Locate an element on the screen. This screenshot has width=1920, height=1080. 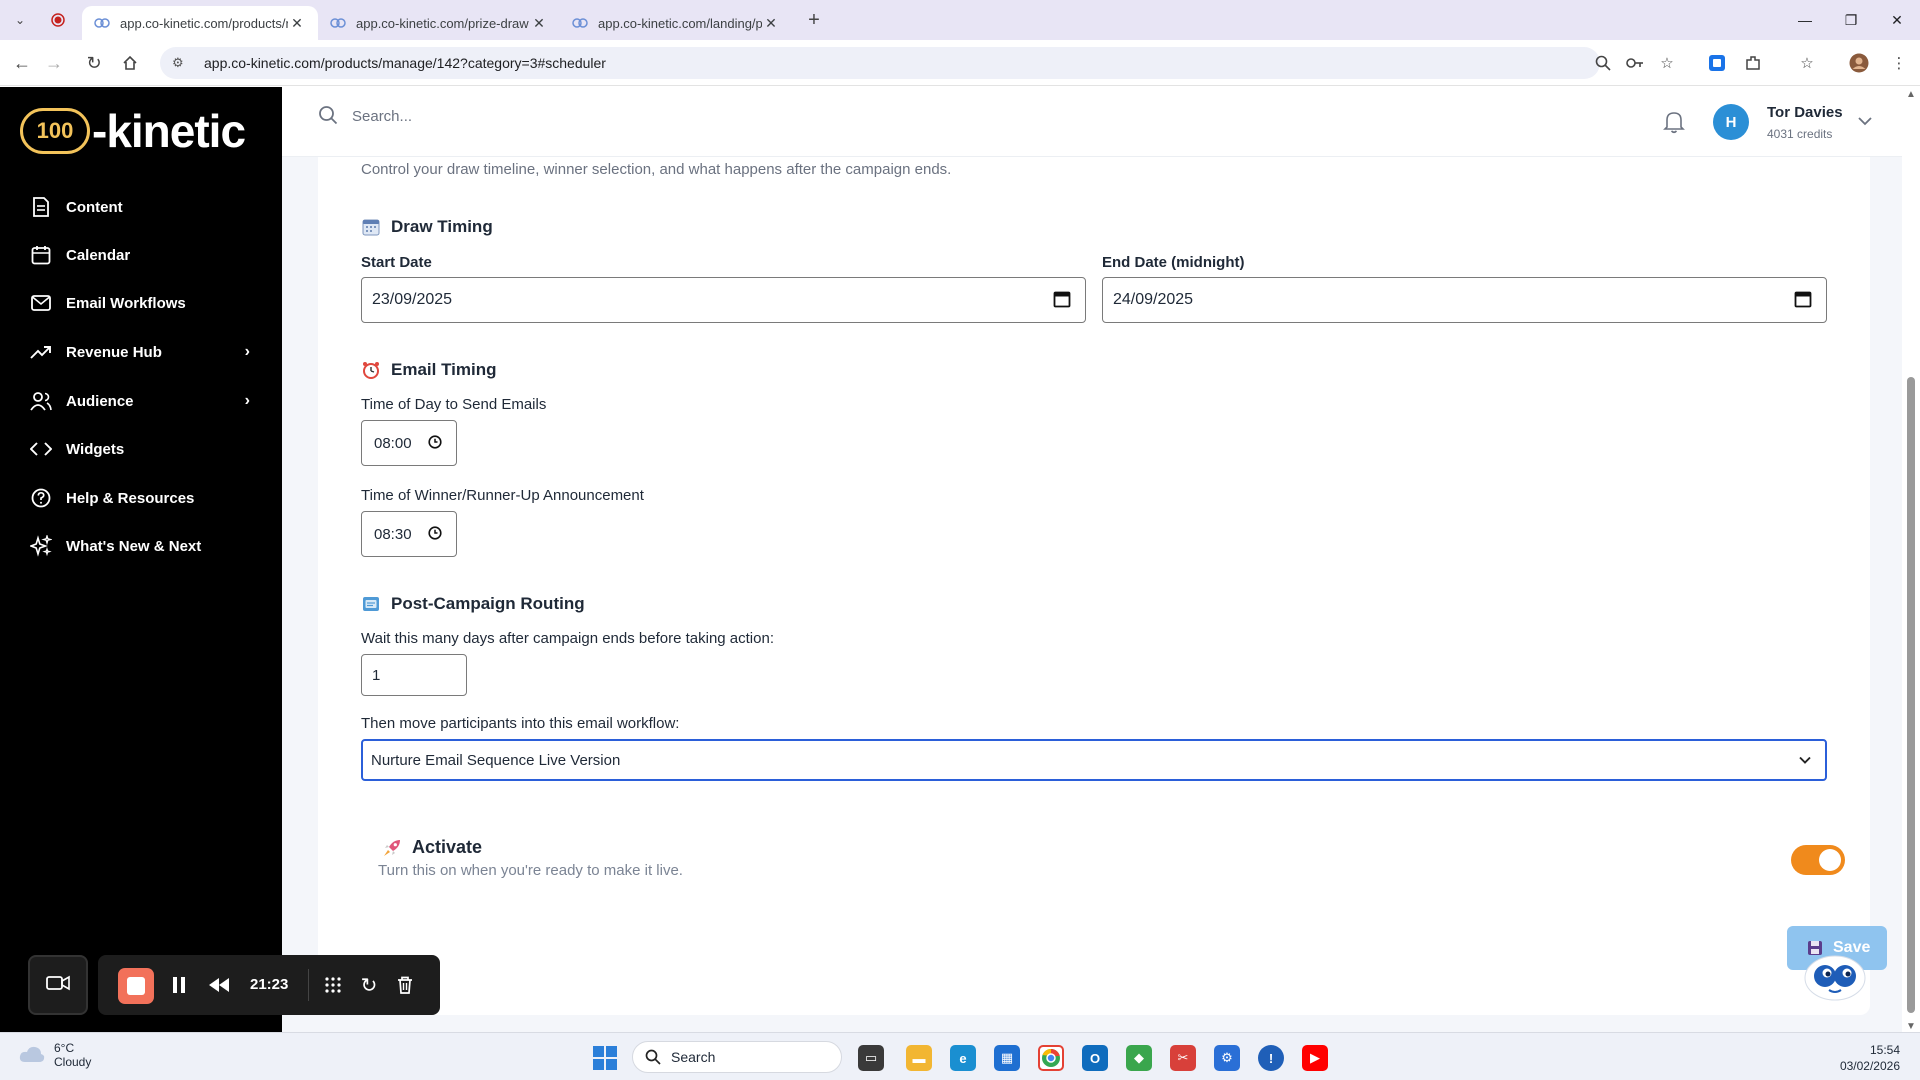
stop-recording-button is located at coordinates (136, 986).